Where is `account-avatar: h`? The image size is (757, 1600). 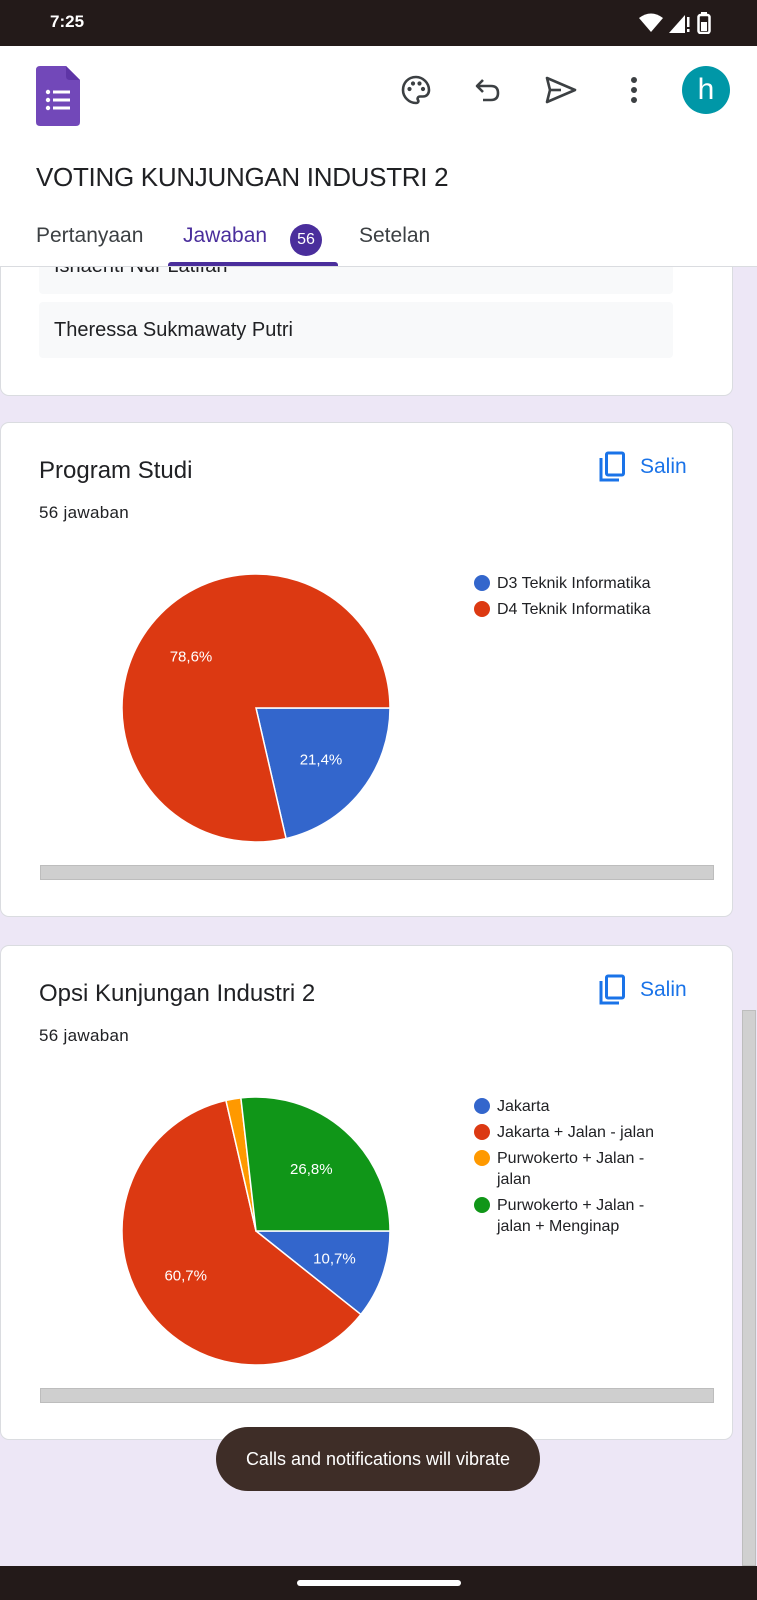 account-avatar: h is located at coordinates (706, 90).